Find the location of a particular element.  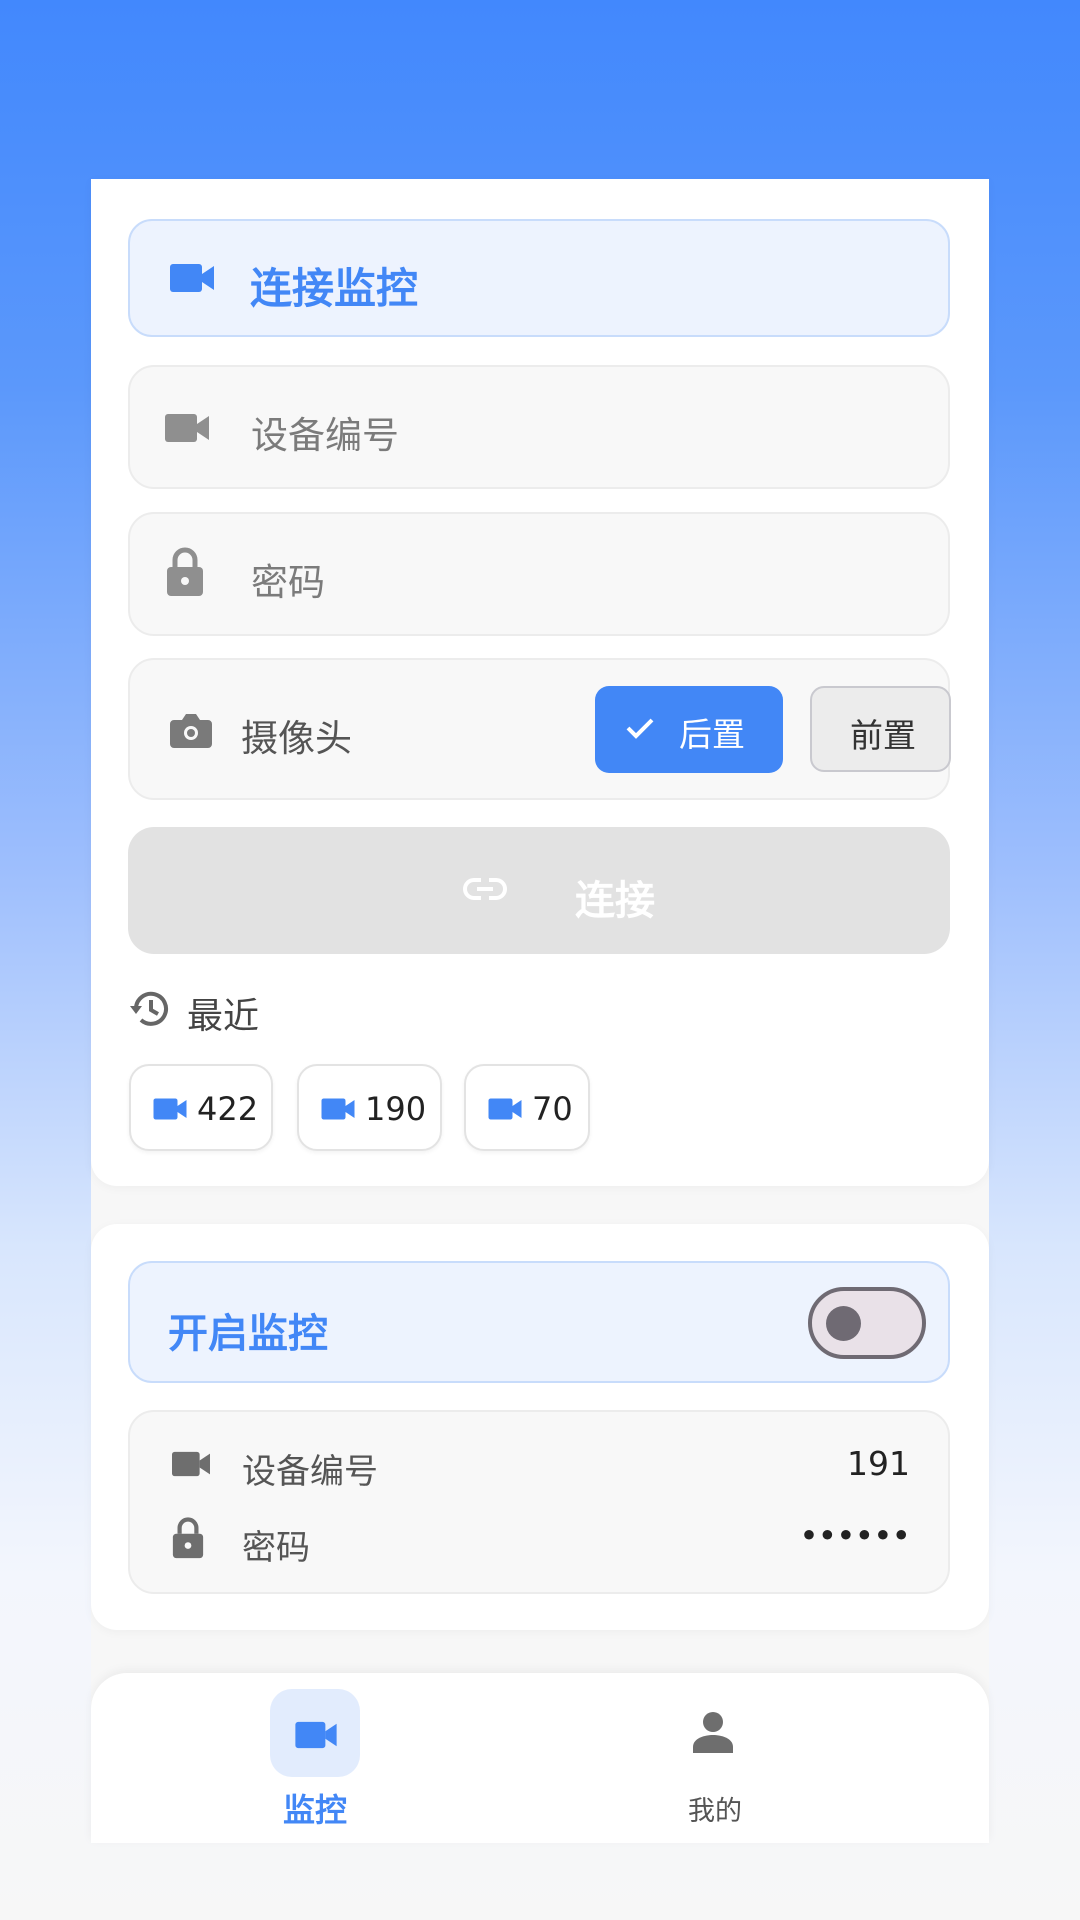

camera-selector: 摄像头 后置 前置 is located at coordinates (539, 729).